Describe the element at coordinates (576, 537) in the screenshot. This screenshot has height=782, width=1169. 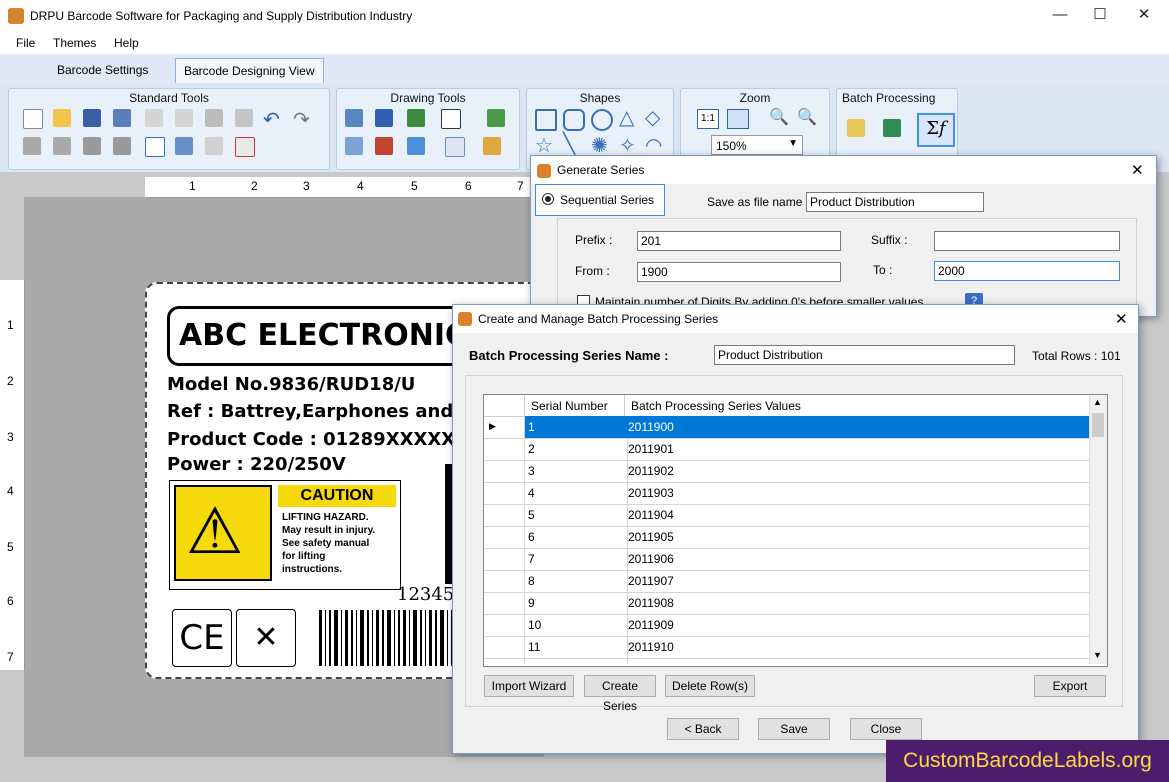
I see `cell-serial-number: 6` at that location.